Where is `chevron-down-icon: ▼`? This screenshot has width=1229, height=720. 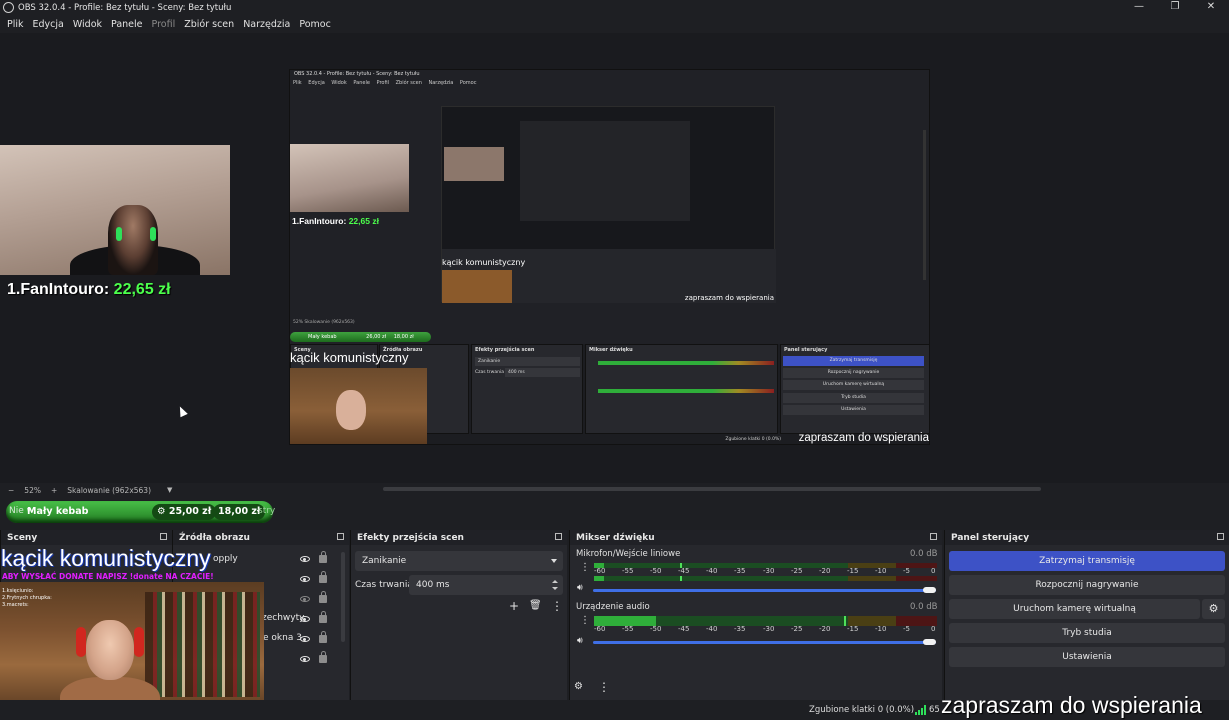
chevron-down-icon: ▼ is located at coordinates (169, 490).